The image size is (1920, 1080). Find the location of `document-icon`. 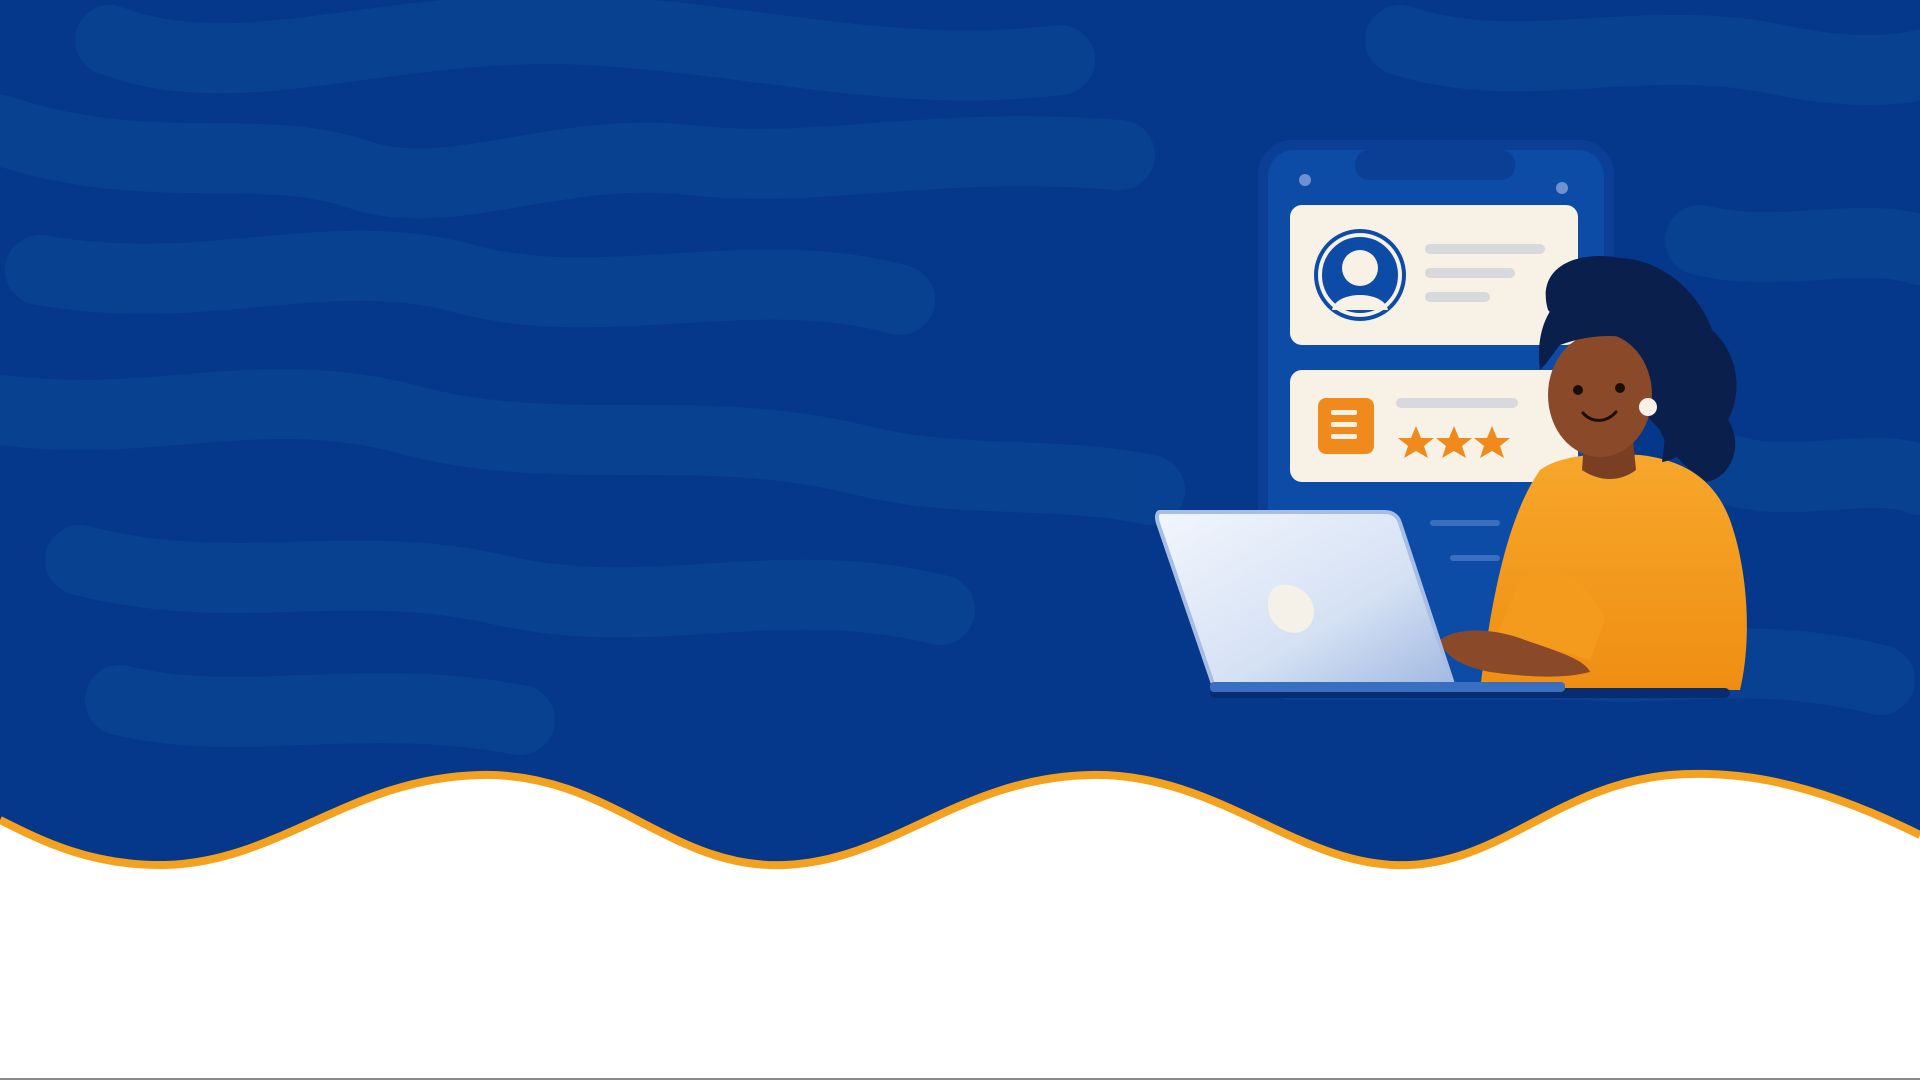

document-icon is located at coordinates (1346, 426).